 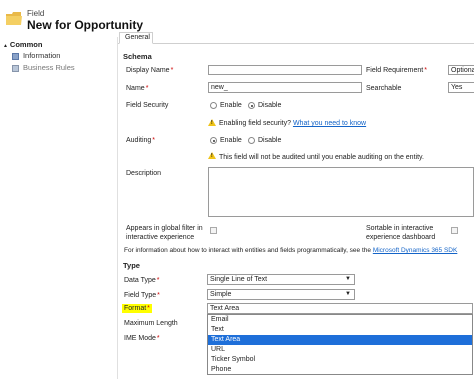 What do you see at coordinates (142, 338) in the screenshot?
I see `ime-mode-label: IME Mode*` at bounding box center [142, 338].